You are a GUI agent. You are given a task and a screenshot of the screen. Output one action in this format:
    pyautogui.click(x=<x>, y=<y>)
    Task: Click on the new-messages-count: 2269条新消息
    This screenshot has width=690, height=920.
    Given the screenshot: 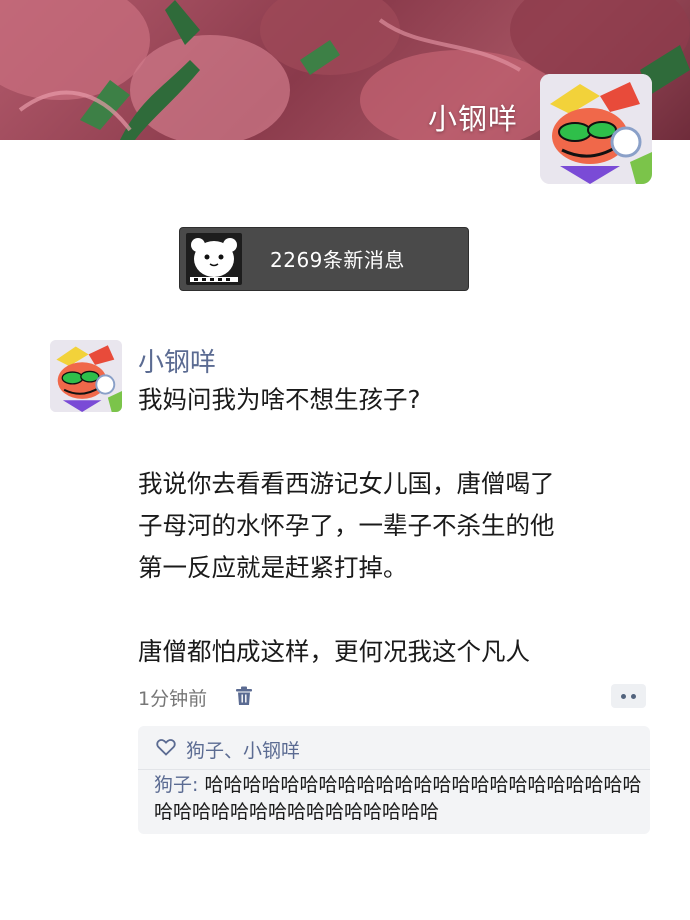 What is the action you would take?
    pyautogui.click(x=337, y=260)
    